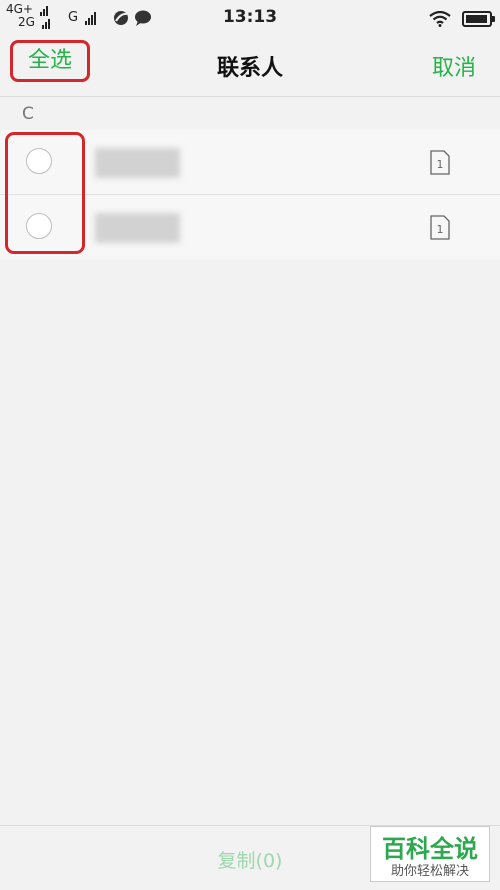 Image resolution: width=500 pixels, height=890 pixels. Describe the element at coordinates (28, 114) in the screenshot. I see `section-header: C` at that location.